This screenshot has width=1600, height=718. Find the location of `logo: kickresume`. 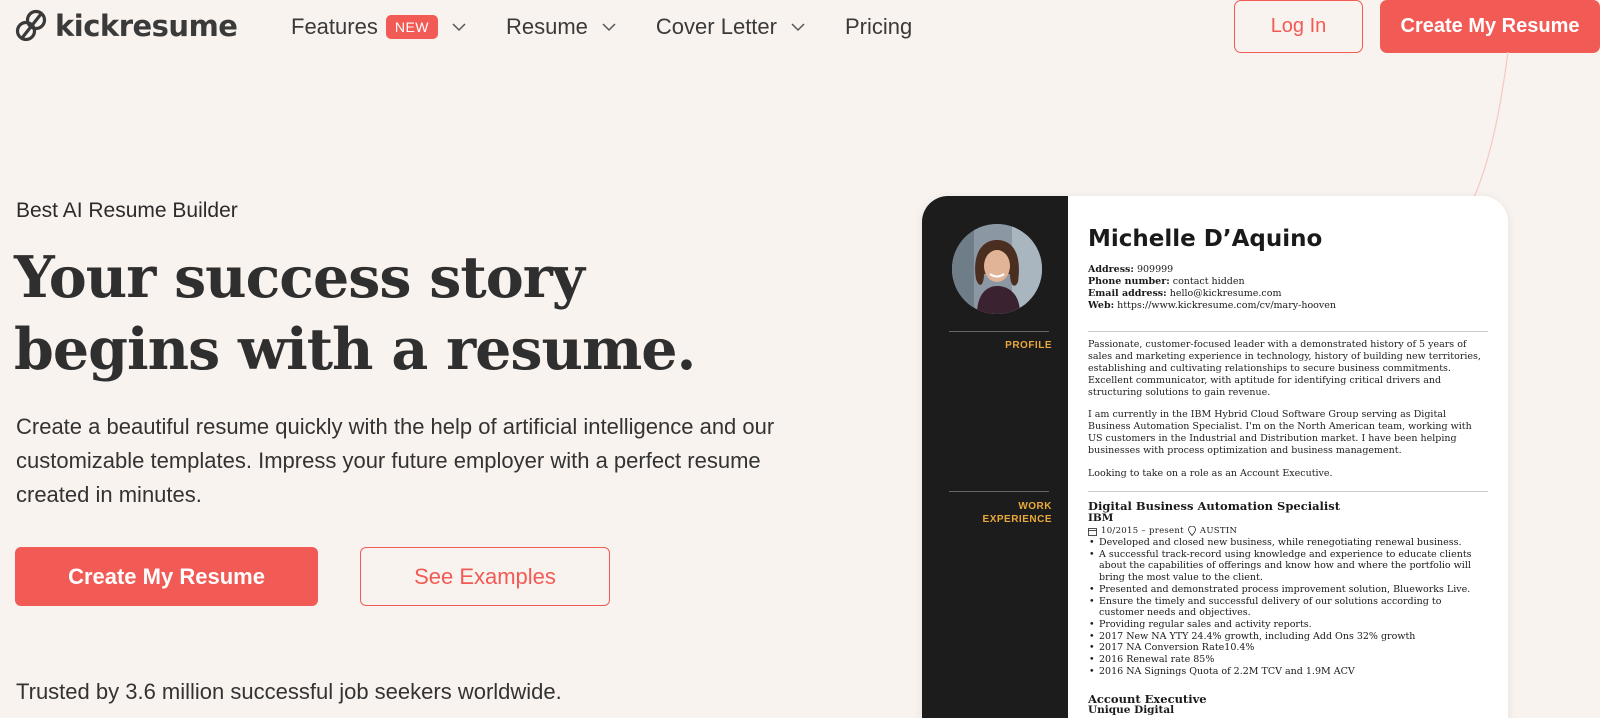

logo: kickresume is located at coordinates (126, 26).